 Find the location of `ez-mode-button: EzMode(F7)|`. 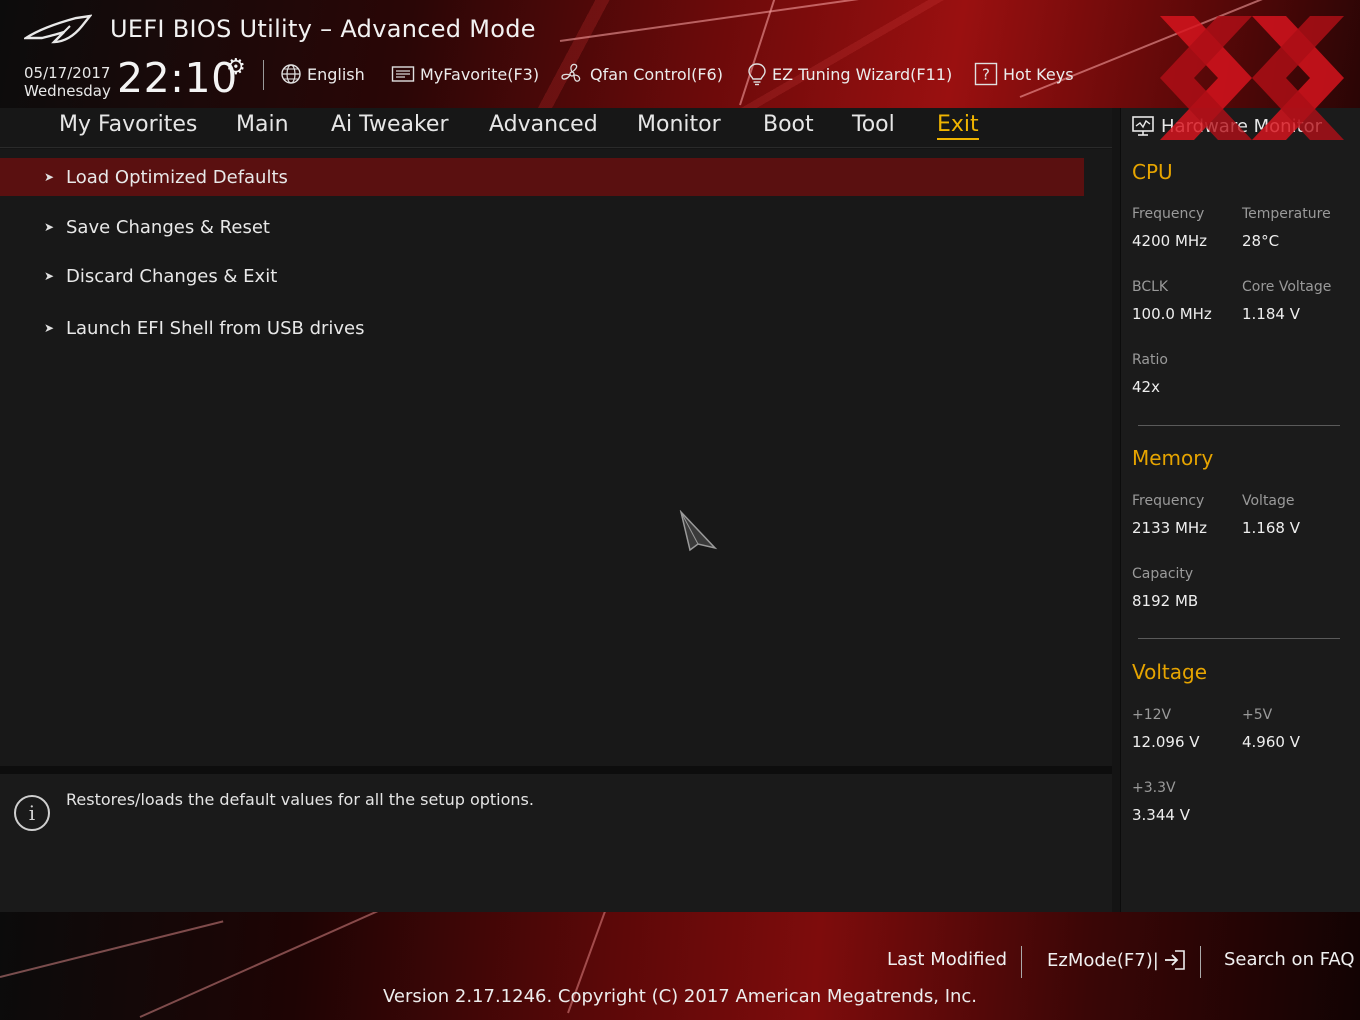

ez-mode-button: EzMode(F7)| is located at coordinates (1117, 960).